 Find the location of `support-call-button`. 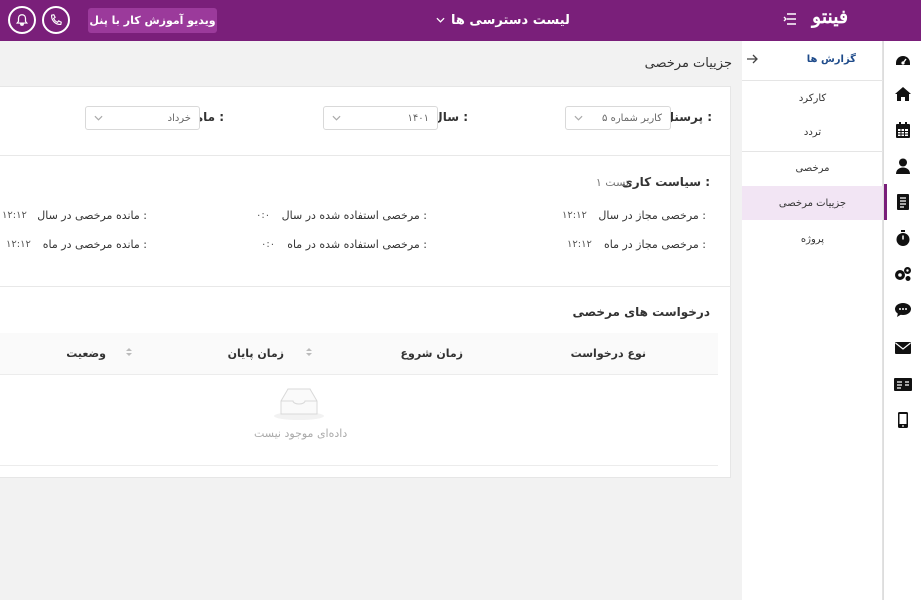

support-call-button is located at coordinates (56, 20).